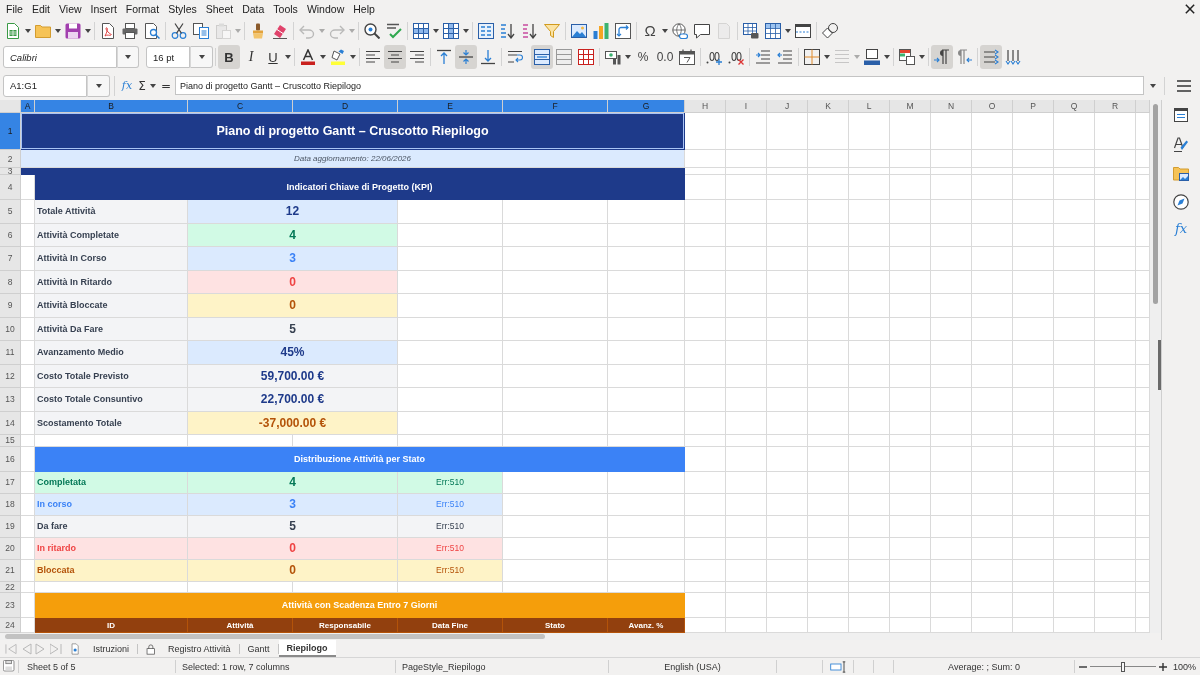  What do you see at coordinates (10, 376) in the screenshot?
I see `row-header: 12` at bounding box center [10, 376].